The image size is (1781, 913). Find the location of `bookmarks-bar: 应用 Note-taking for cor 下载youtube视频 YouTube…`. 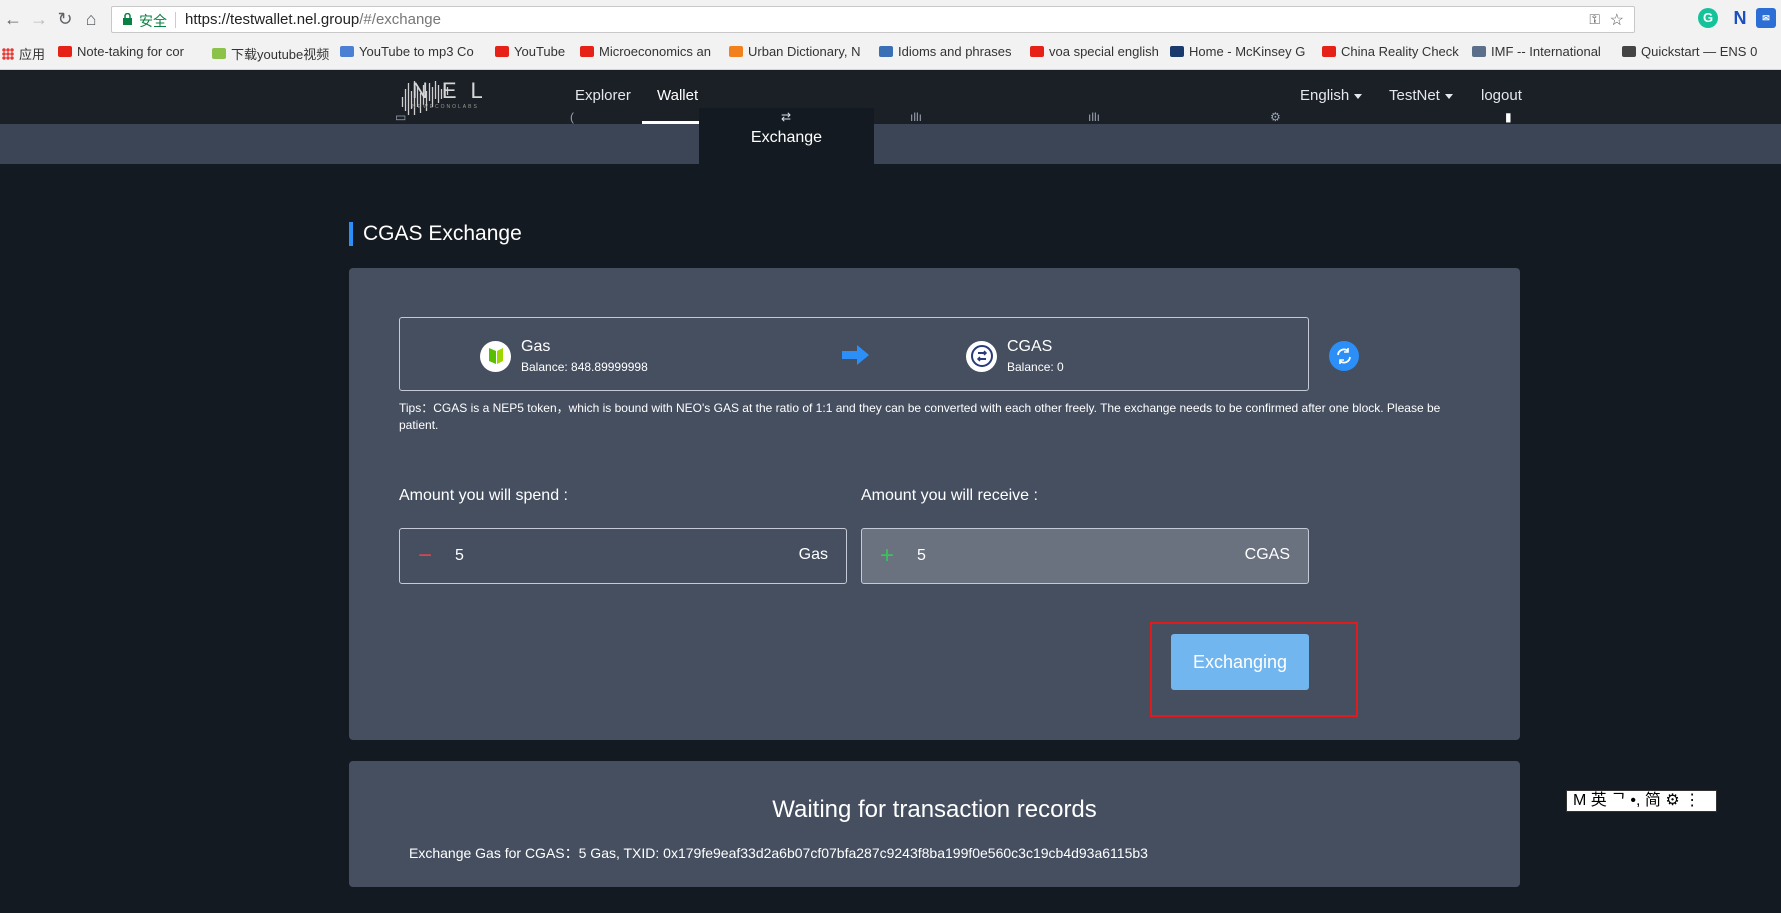

bookmarks-bar: 应用 Note-taking for cor 下载youtube视频 YouTube… is located at coordinates (890, 52).